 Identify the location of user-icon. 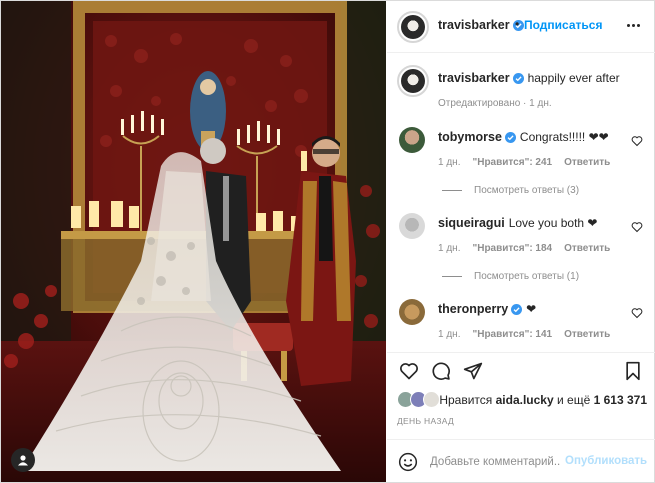
(23, 460).